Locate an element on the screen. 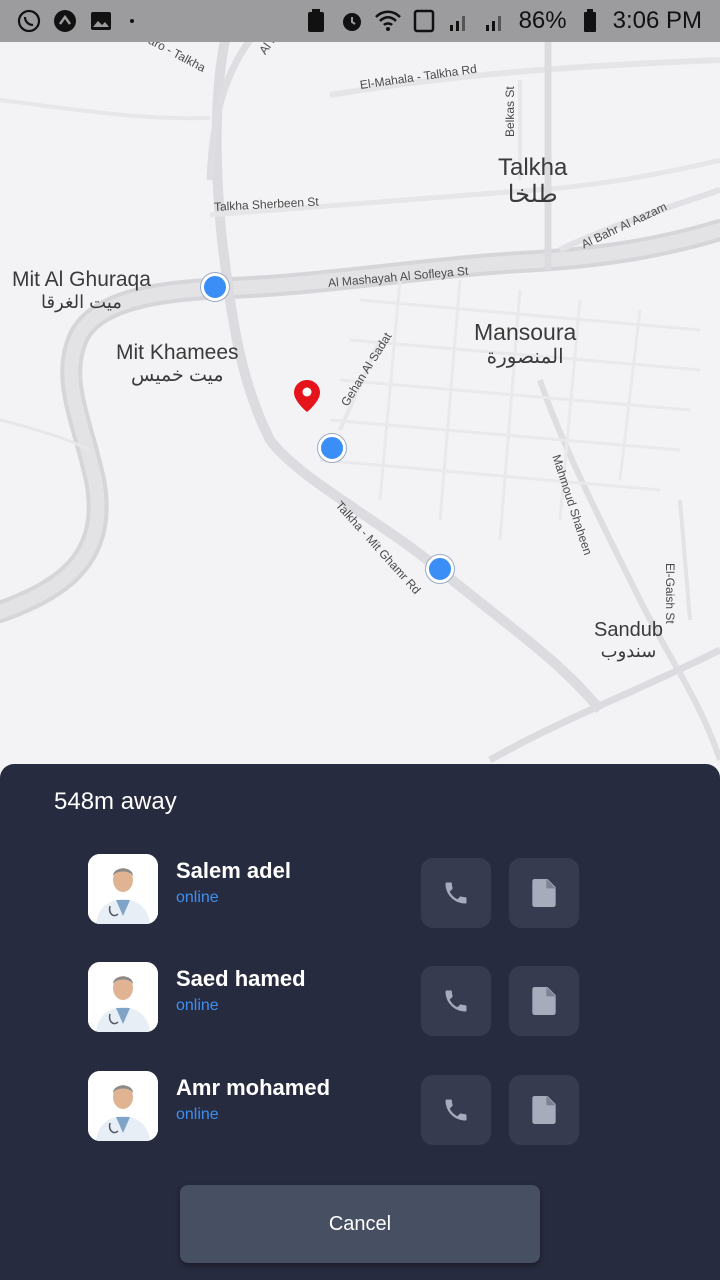  place-mit-al-ghuraqa: Mit Al Ghuraqa ميت الغرقا is located at coordinates (81, 290).